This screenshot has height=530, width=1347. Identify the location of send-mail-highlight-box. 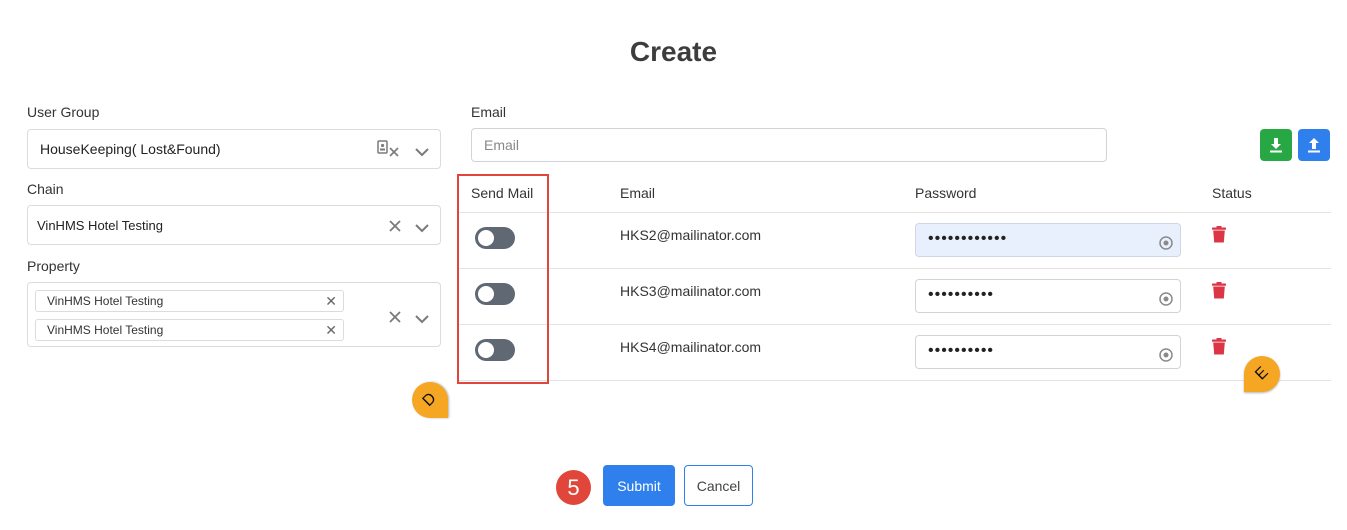
(503, 279).